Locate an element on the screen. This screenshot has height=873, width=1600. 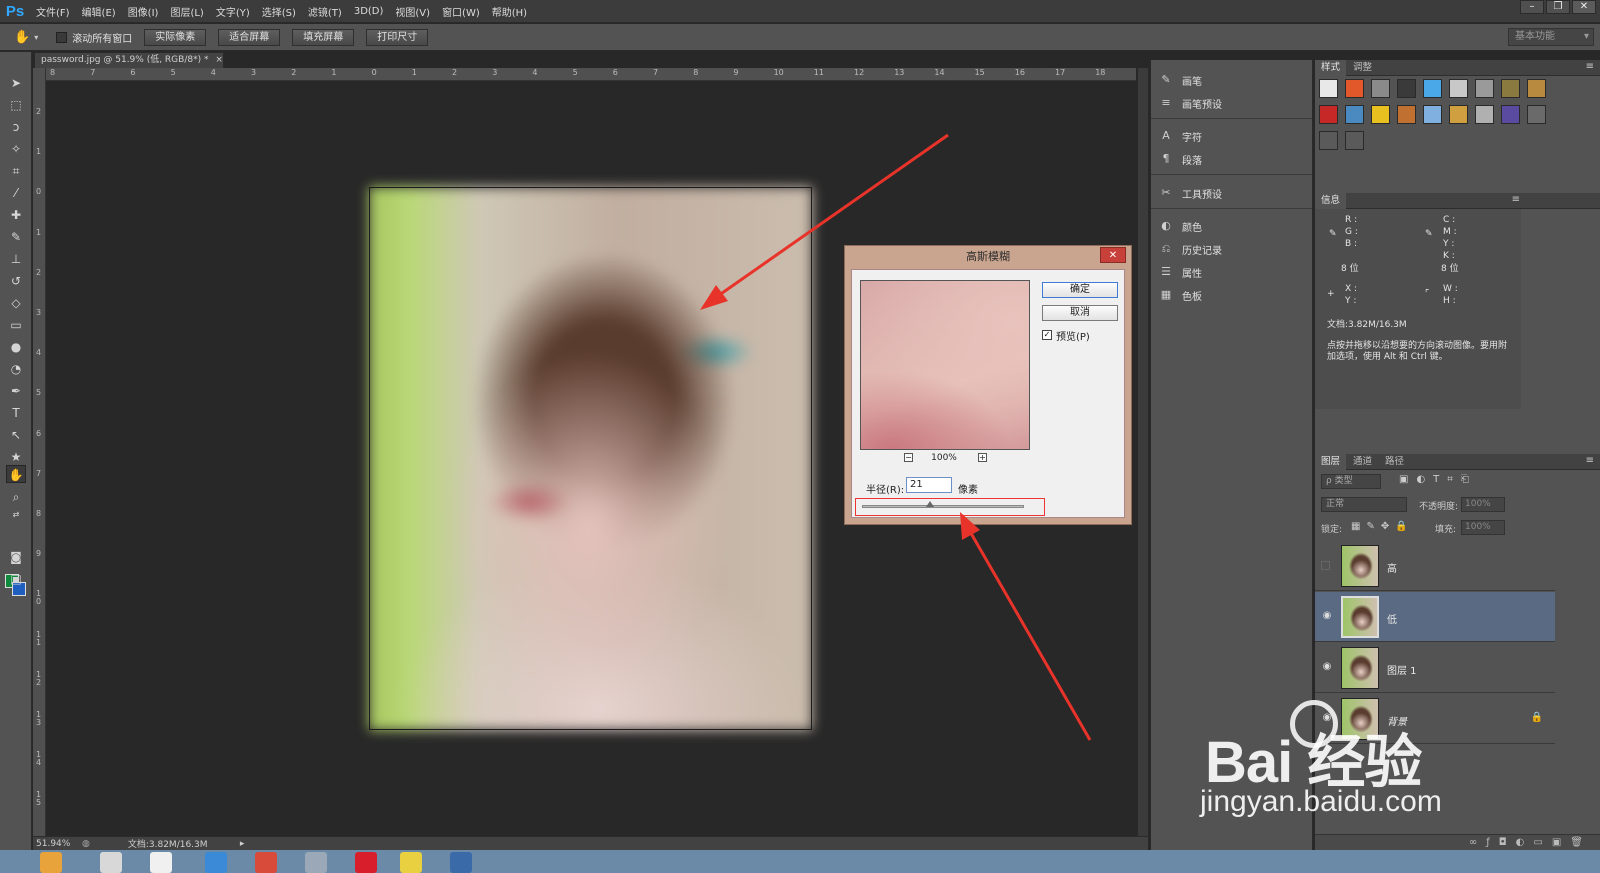
menu-edit: 编辑(E) is located at coordinates (99, 11).